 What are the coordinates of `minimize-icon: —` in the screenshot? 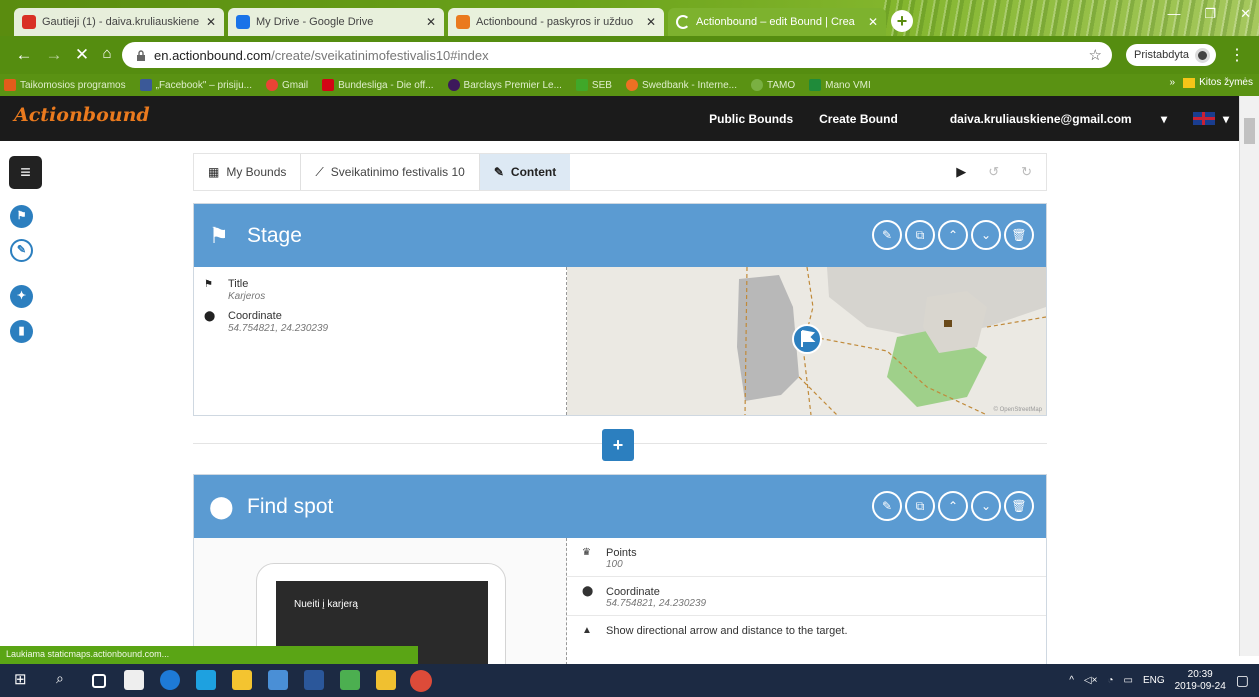 It's located at (1173, 14).